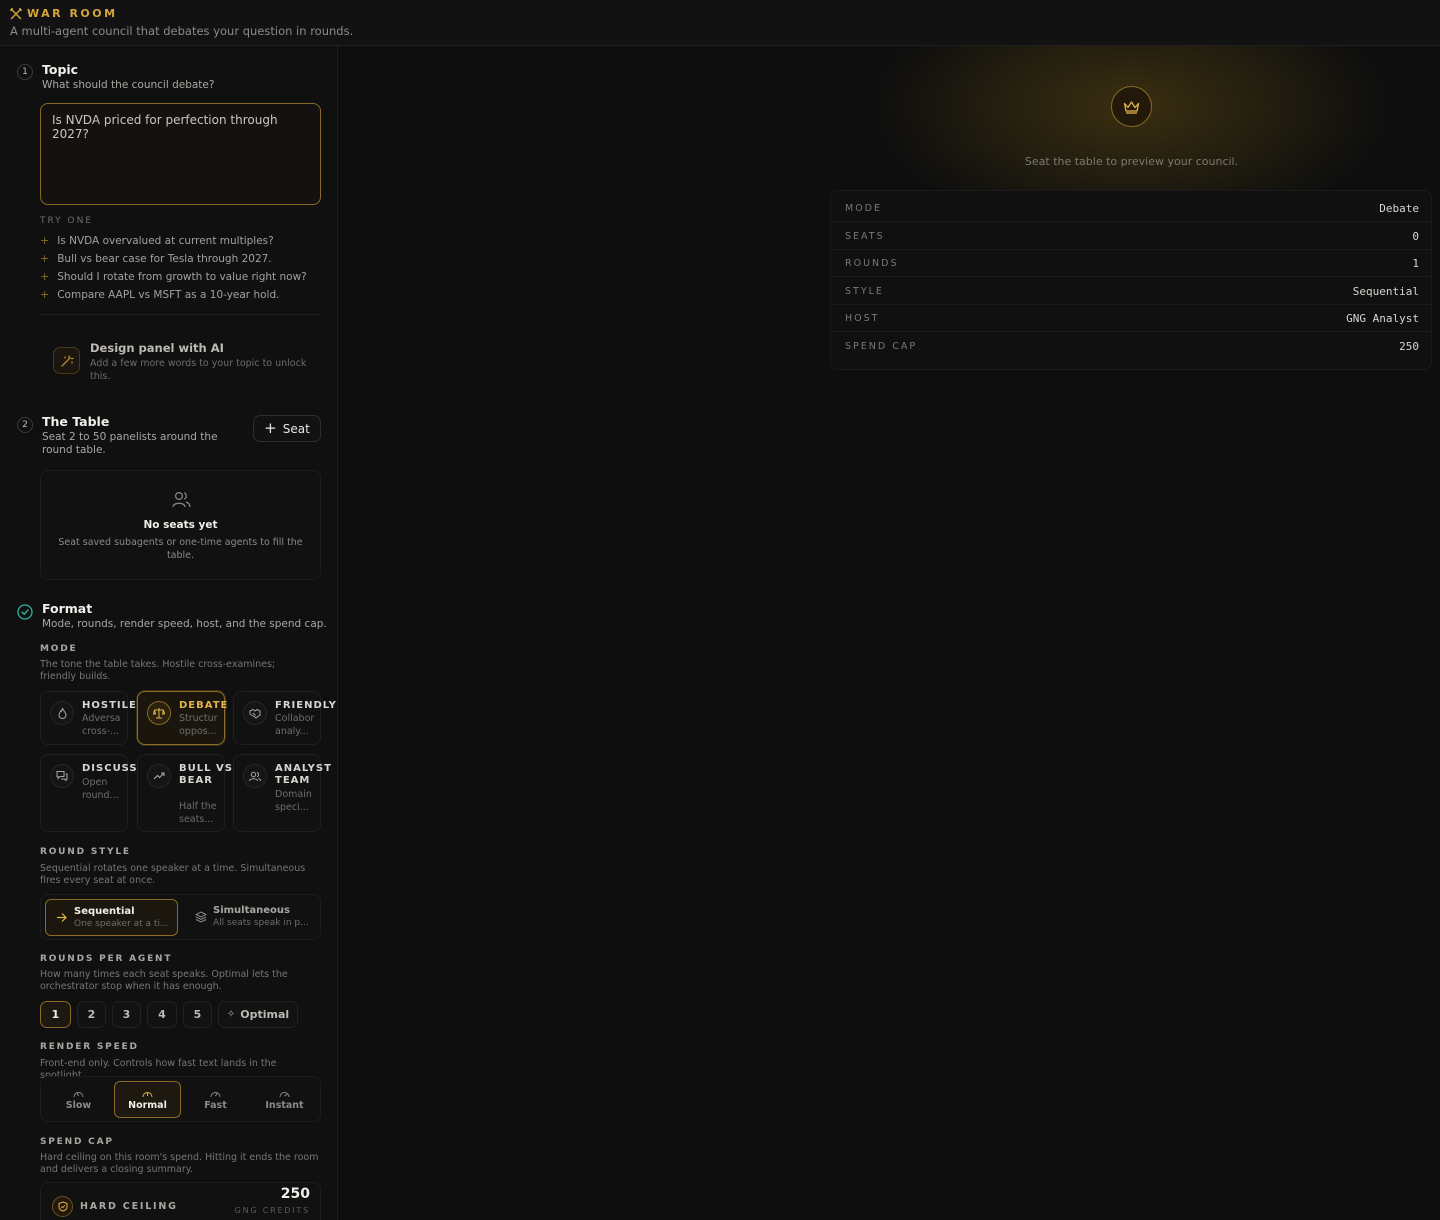 The height and width of the screenshot is (1220, 1440). I want to click on summary-row-host: HOST GNG Analyst, so click(1131, 318).